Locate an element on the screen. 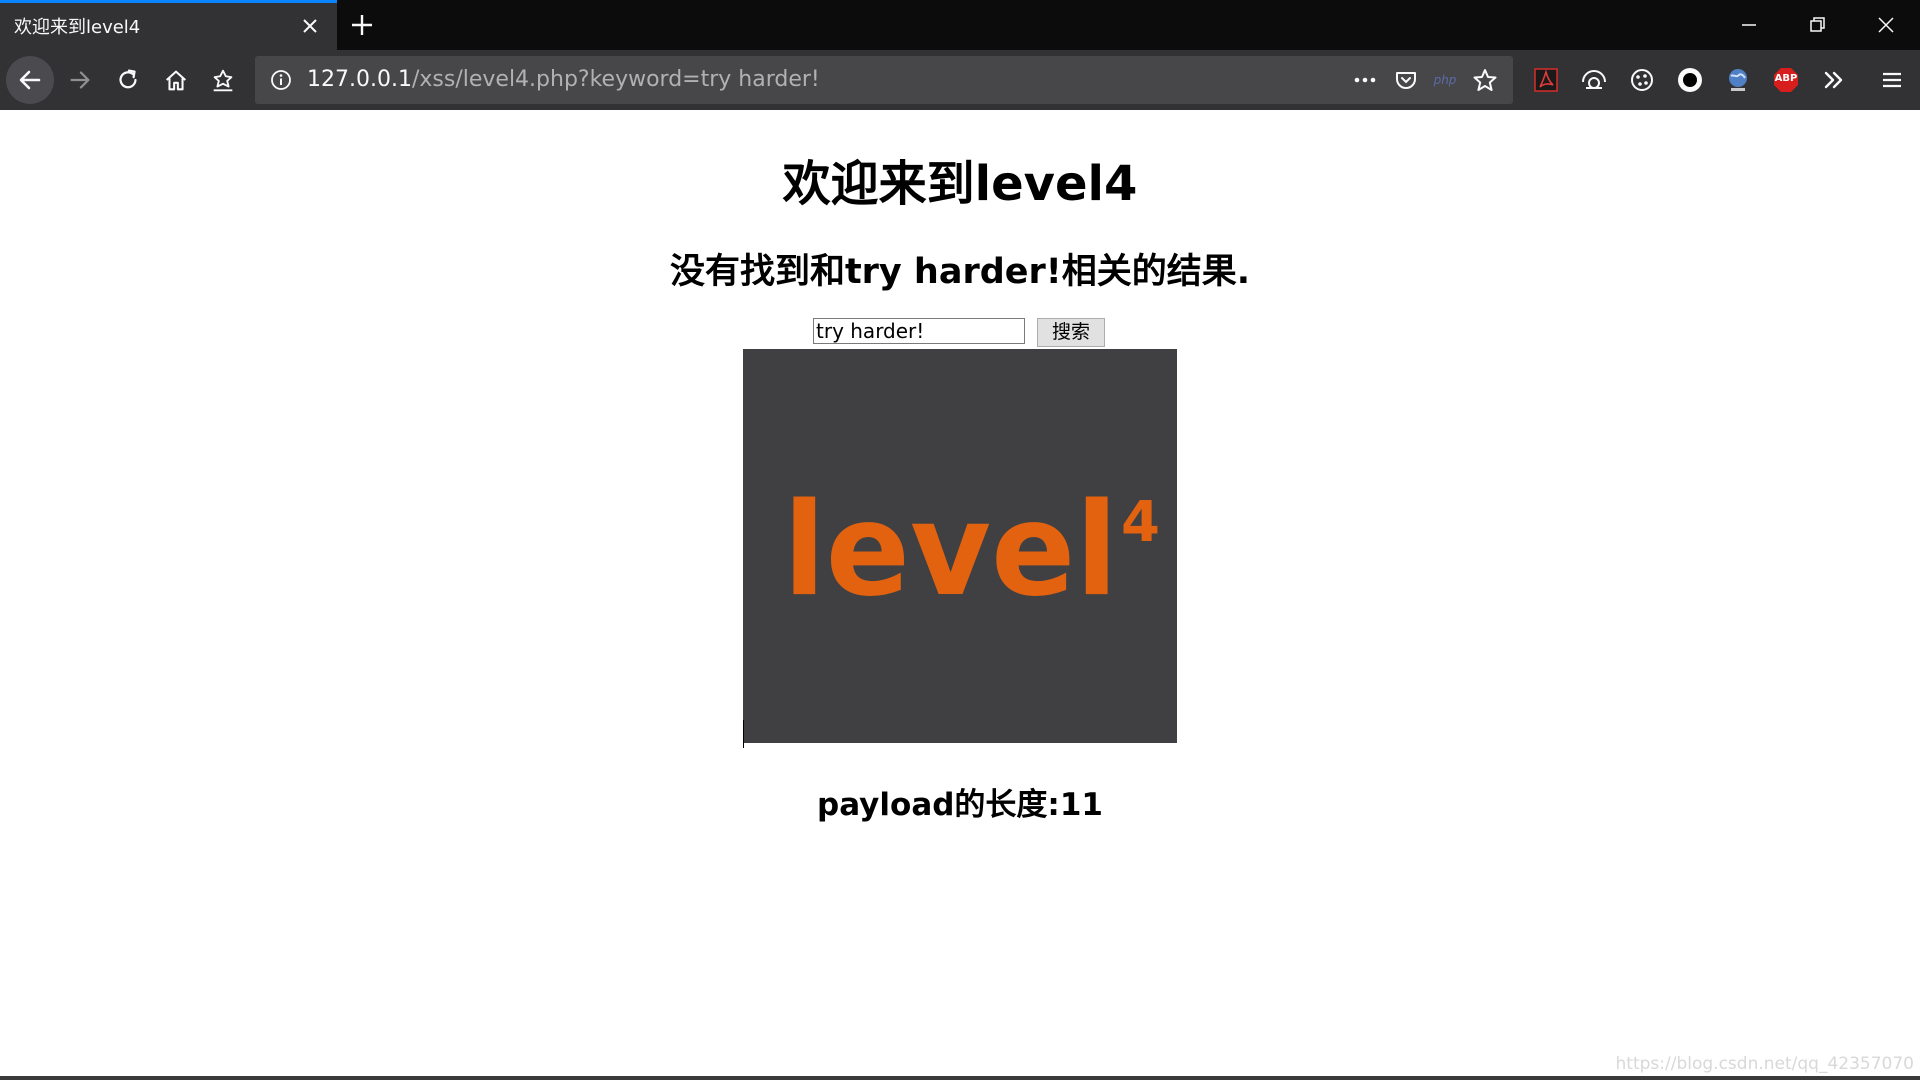 This screenshot has height=1080, width=1920. adblock-label: ABP is located at coordinates (1786, 78).